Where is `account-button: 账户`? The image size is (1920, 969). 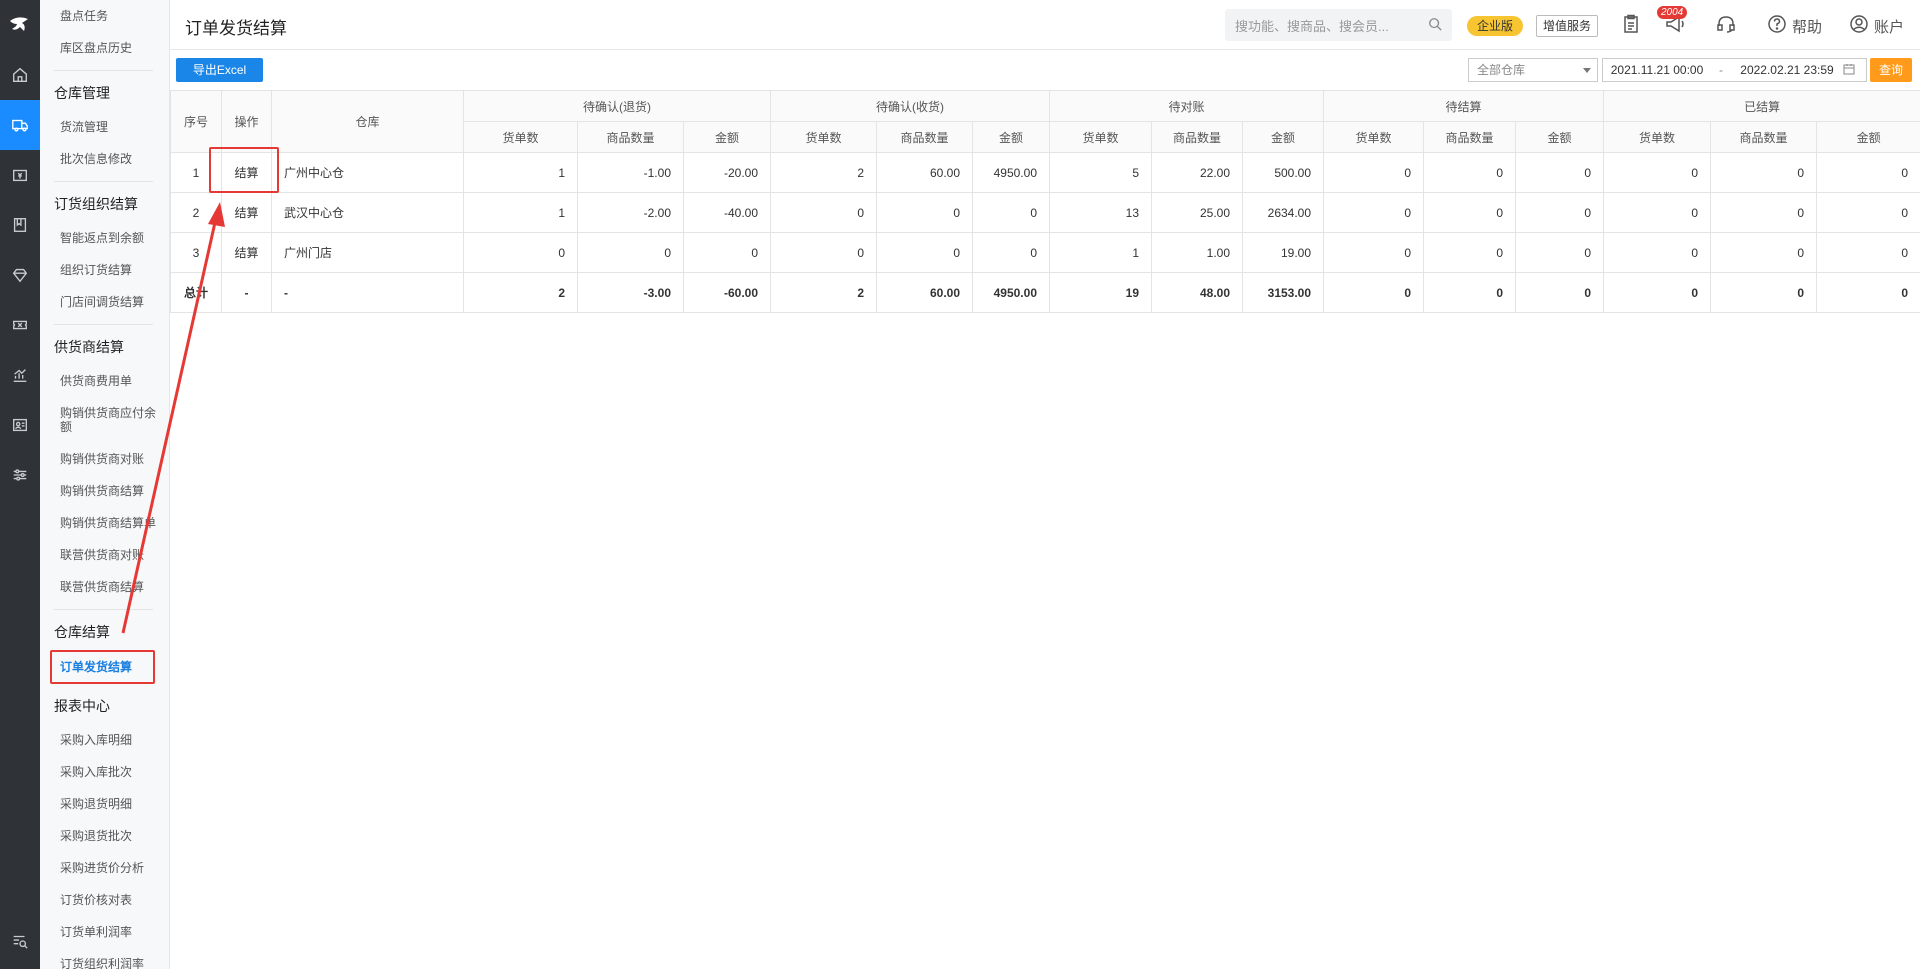
account-button: 账户 is located at coordinates (1876, 26).